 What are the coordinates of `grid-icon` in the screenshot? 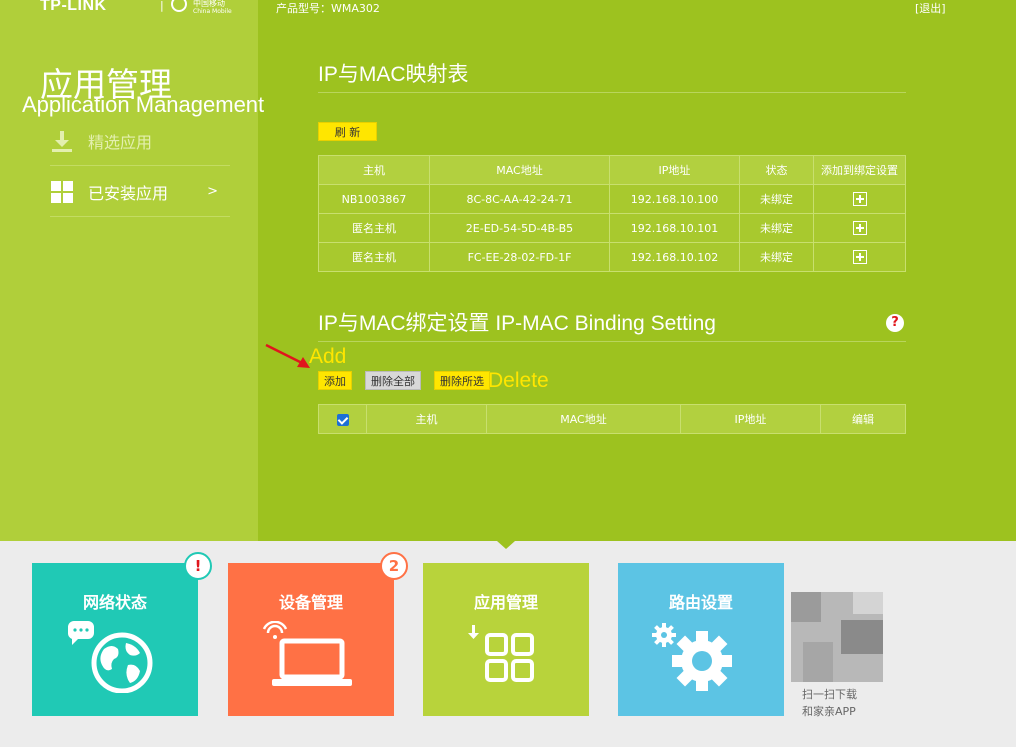 It's located at (62, 191).